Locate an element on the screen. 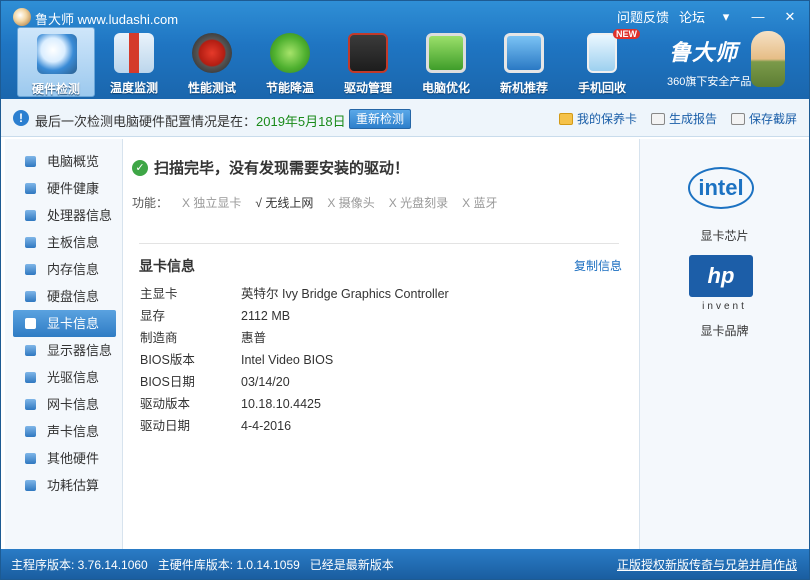 Image resolution: width=810 pixels, height=580 pixels. sidebar-item-other: 其他硬件 is located at coordinates (63, 458).